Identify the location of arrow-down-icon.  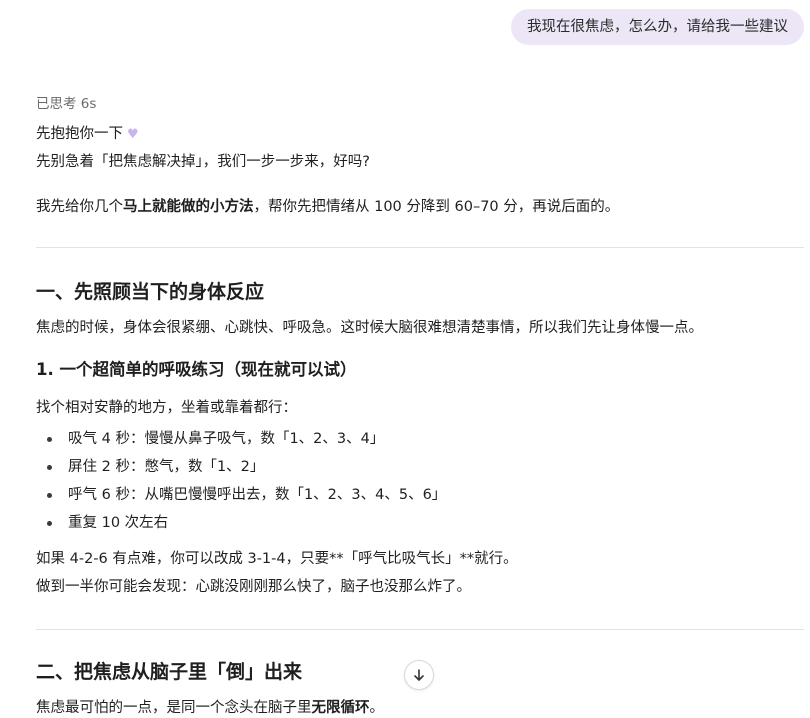
(419, 675).